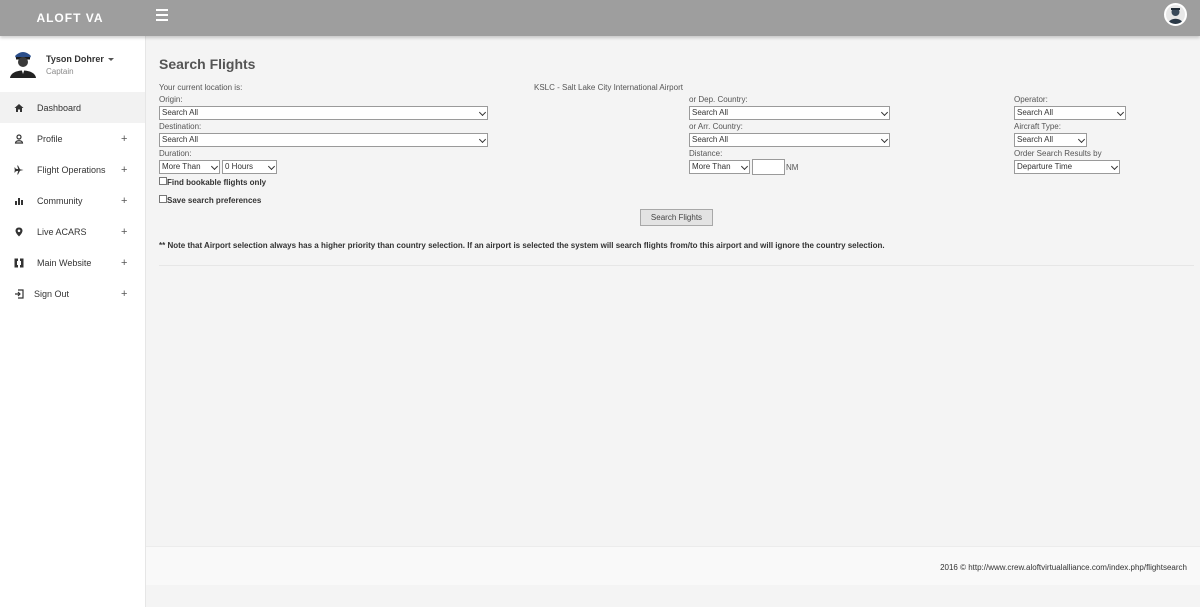 The image size is (1200, 607). What do you see at coordinates (1037, 126) in the screenshot?
I see `aircraft-type-label: Aircraft Type:` at bounding box center [1037, 126].